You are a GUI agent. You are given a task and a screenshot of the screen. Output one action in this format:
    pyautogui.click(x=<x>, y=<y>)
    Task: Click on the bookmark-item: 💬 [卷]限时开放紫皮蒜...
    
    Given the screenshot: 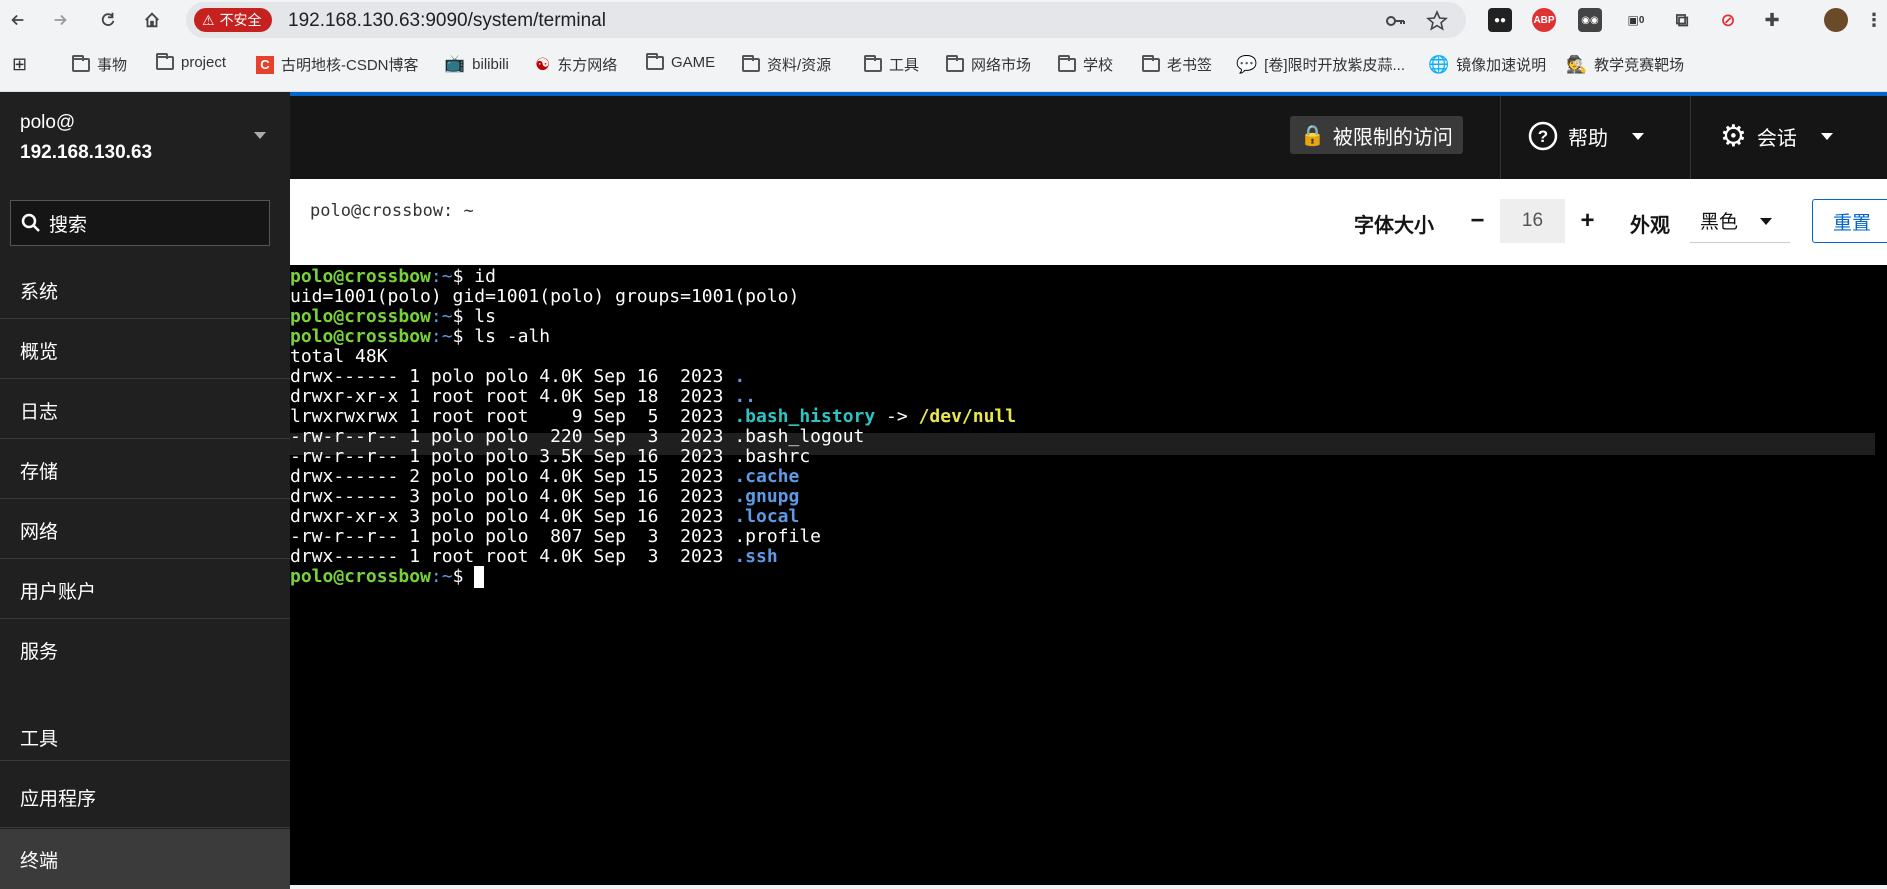 What is the action you would take?
    pyautogui.click(x=1320, y=64)
    